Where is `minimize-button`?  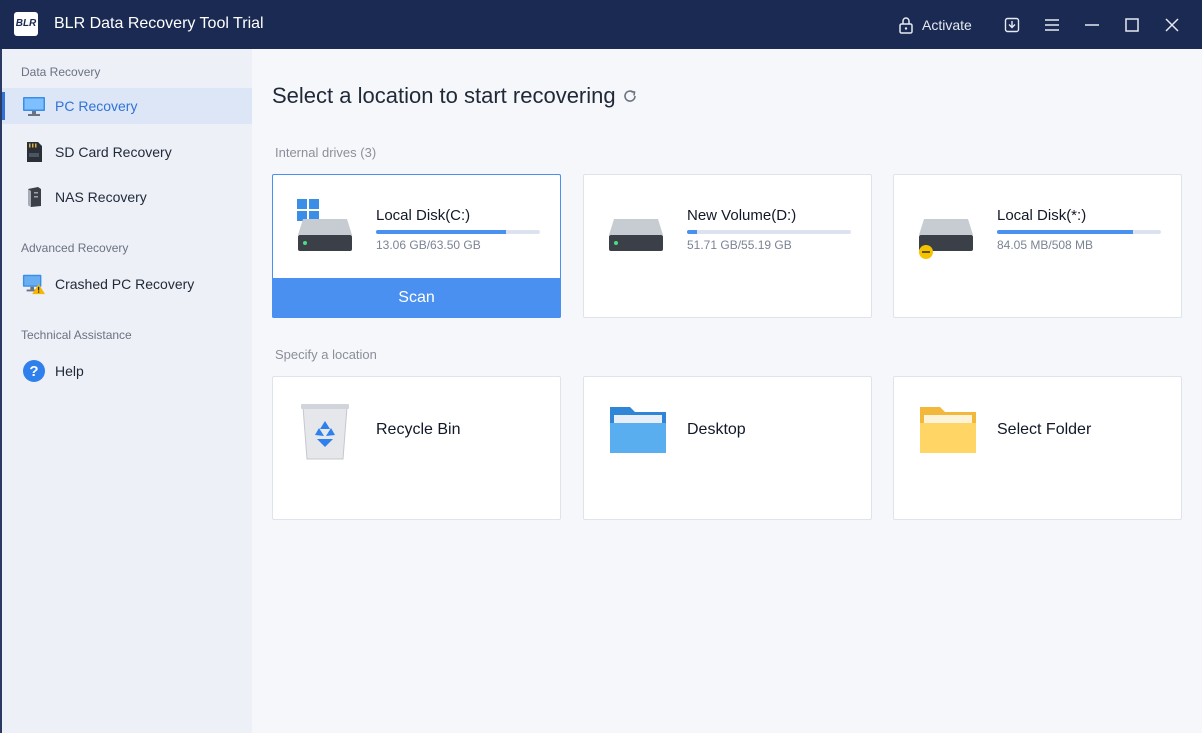
minimize-button is located at coordinates (1092, 25).